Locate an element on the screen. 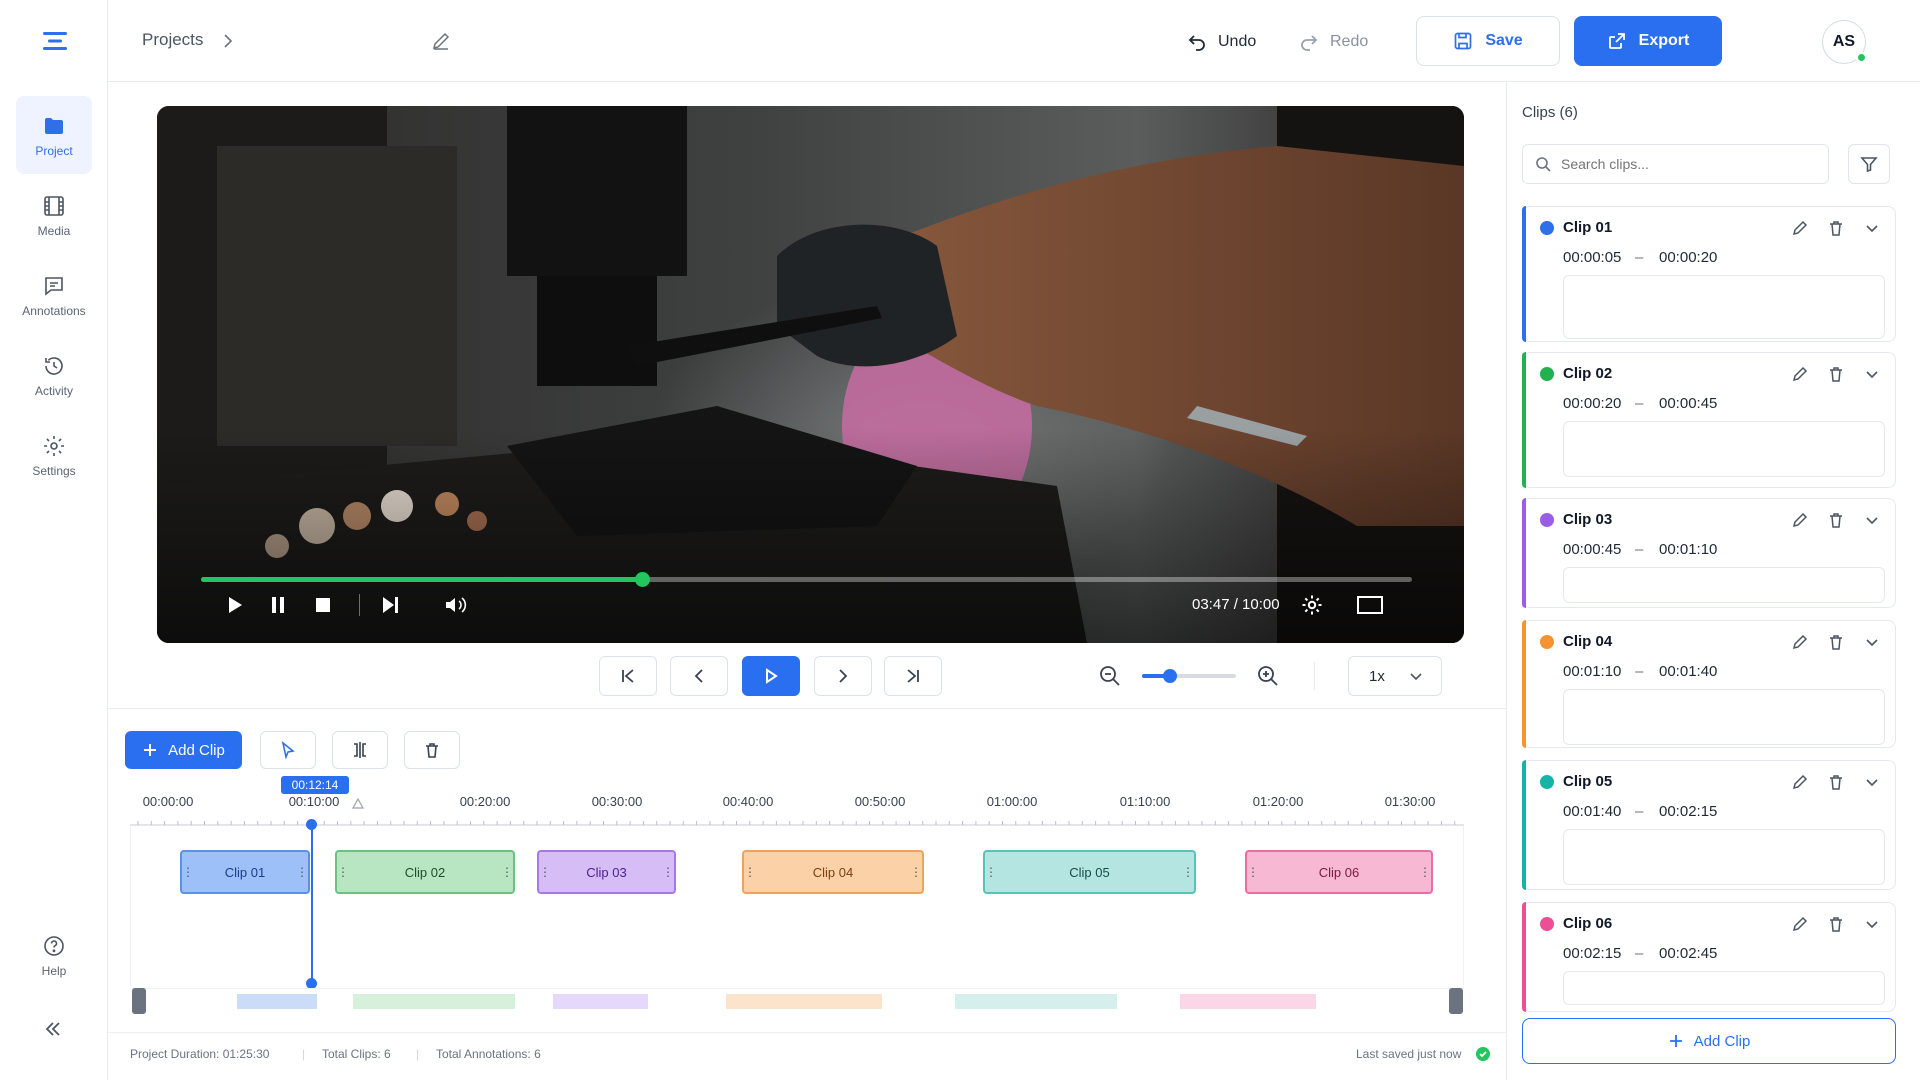 The height and width of the screenshot is (1080, 1920). cursor-icon is located at coordinates (288, 750).